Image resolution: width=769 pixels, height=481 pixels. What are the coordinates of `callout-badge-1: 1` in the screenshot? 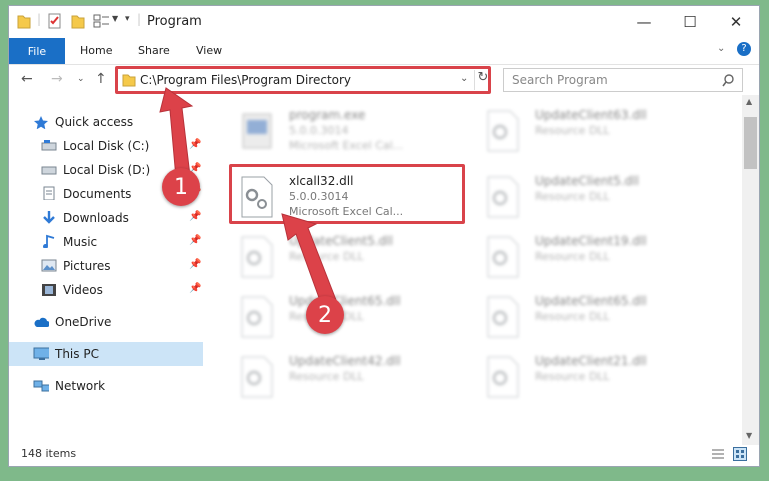 It's located at (181, 187).